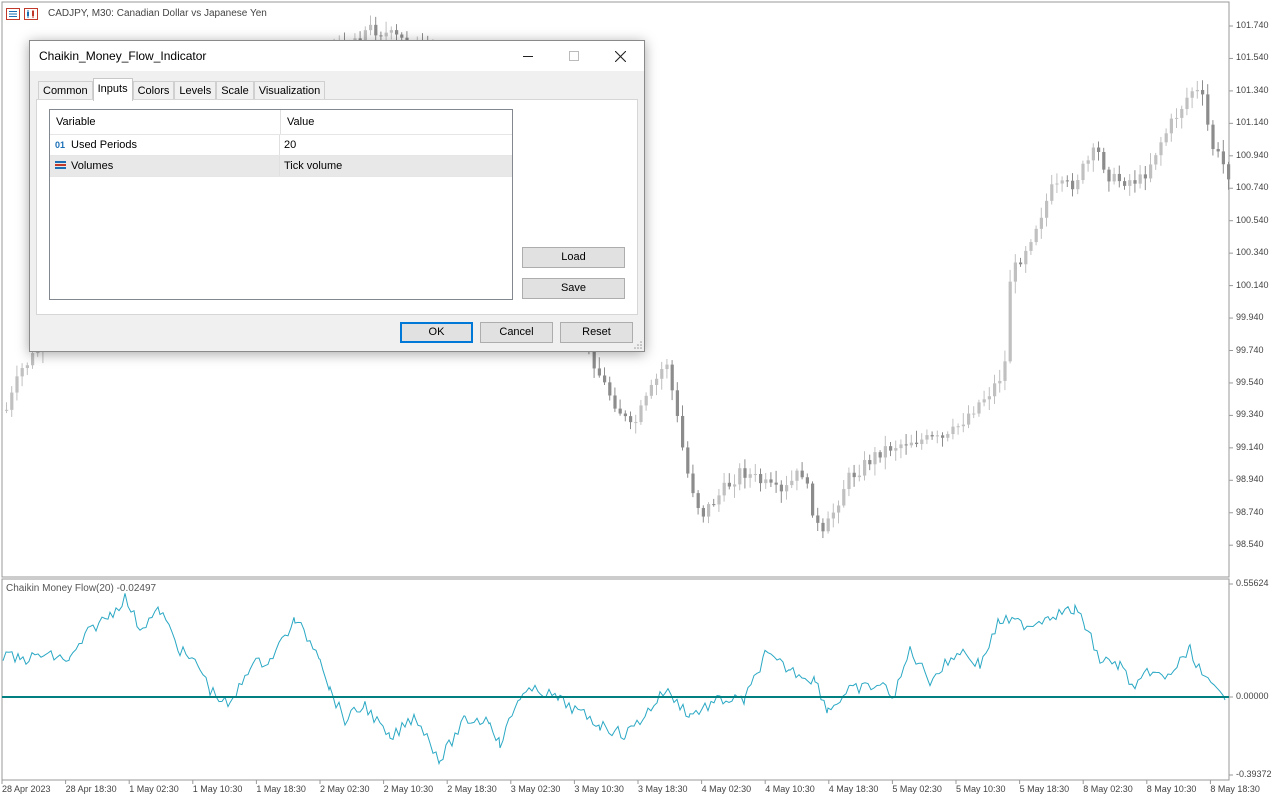 This screenshot has height=800, width=1280. Describe the element at coordinates (516, 332) in the screenshot. I see `cancel-button: Cancel` at that location.